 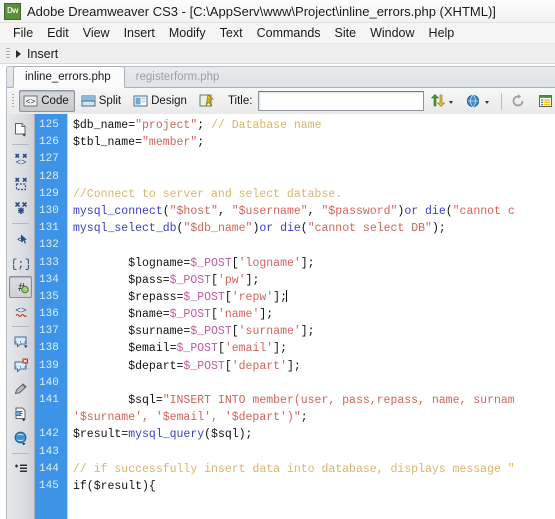 I want to click on view-options-icon, so click(x=545, y=101).